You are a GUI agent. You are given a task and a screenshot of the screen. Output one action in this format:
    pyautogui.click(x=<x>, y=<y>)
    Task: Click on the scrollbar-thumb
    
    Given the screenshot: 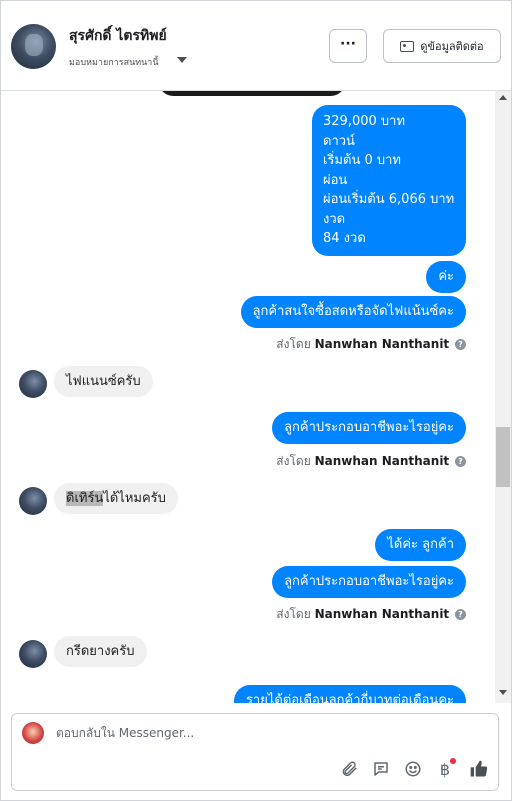 What is the action you would take?
    pyautogui.click(x=503, y=457)
    